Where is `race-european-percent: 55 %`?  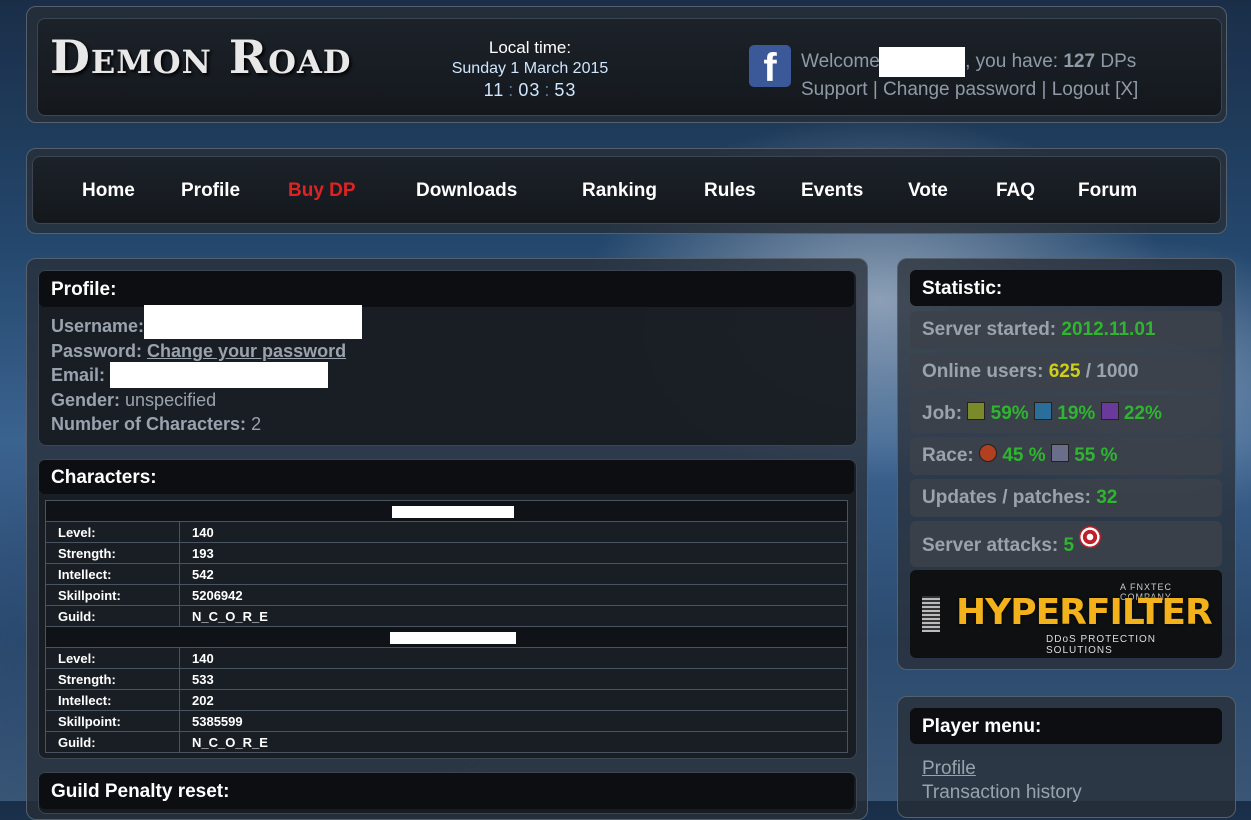
race-european-percent: 55 % is located at coordinates (1096, 455).